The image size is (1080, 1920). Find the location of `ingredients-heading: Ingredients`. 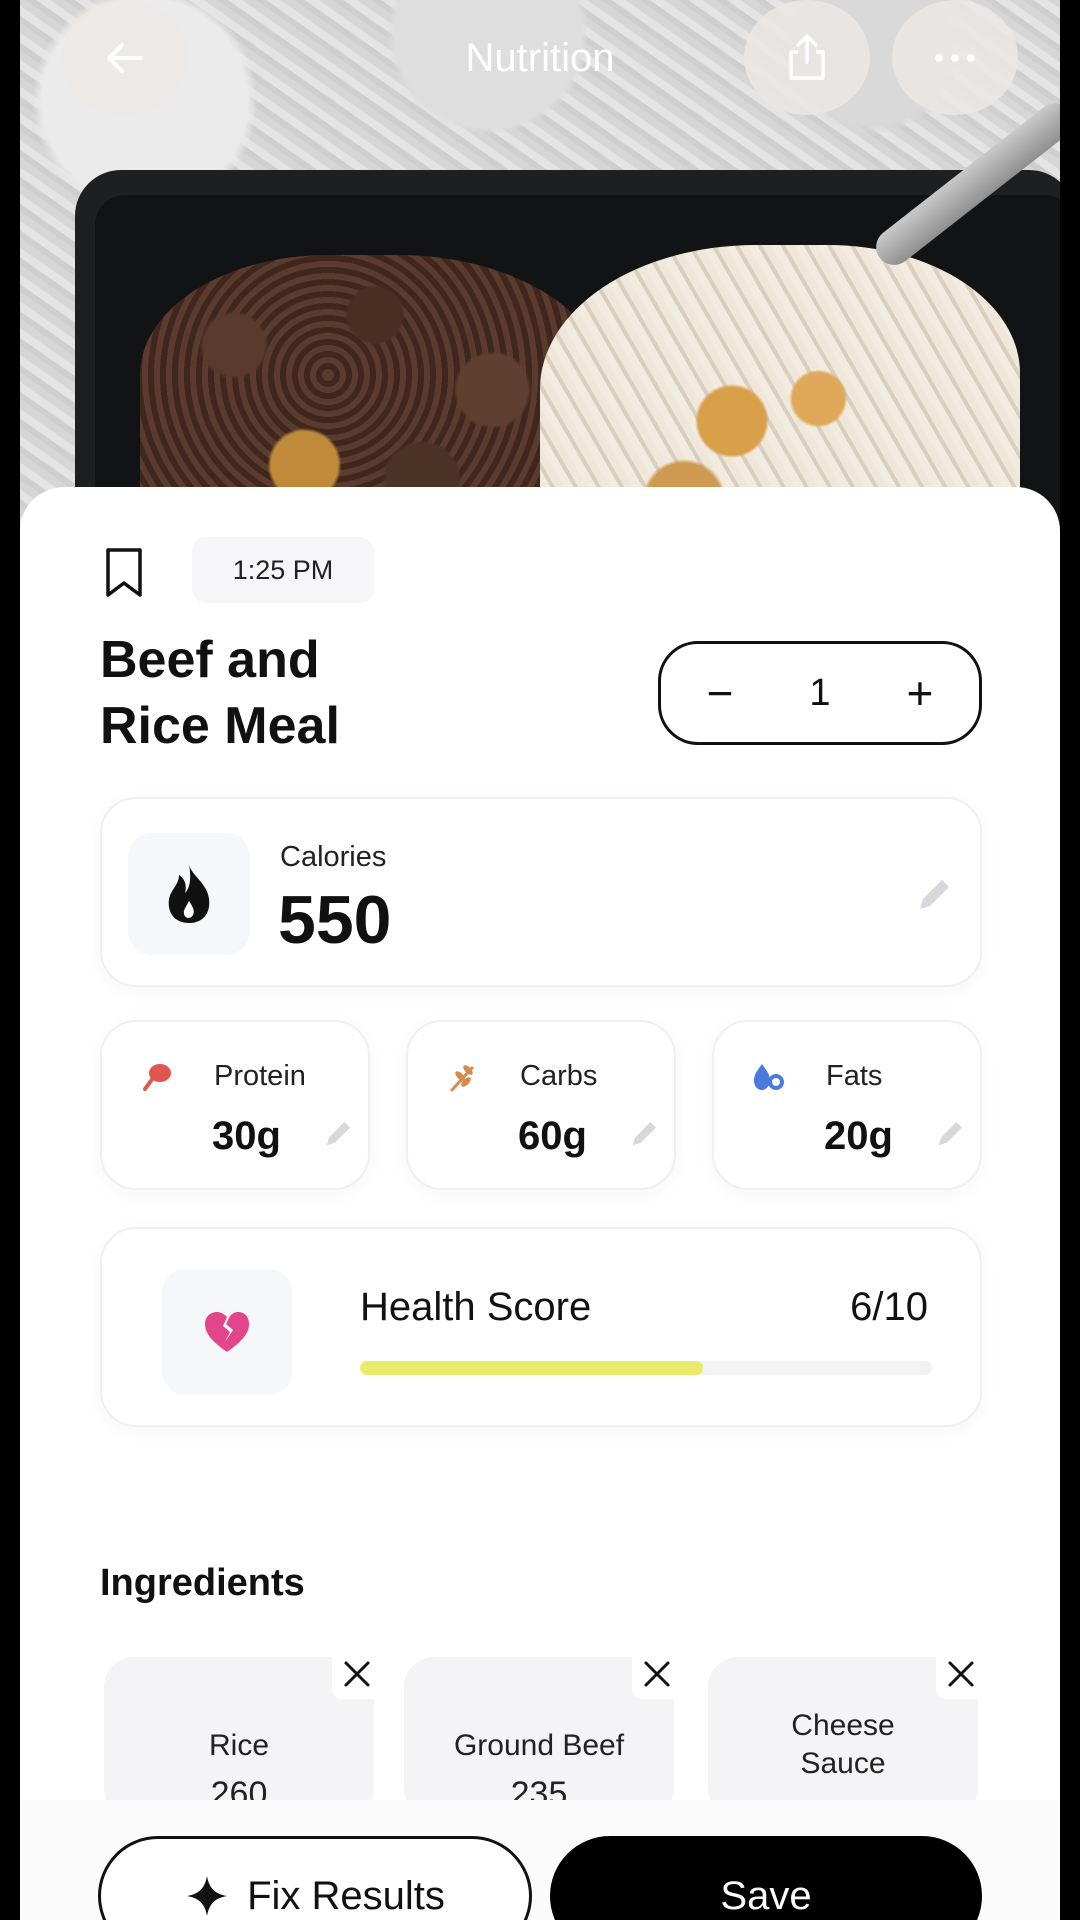

ingredients-heading: Ingredients is located at coordinates (202, 1583).